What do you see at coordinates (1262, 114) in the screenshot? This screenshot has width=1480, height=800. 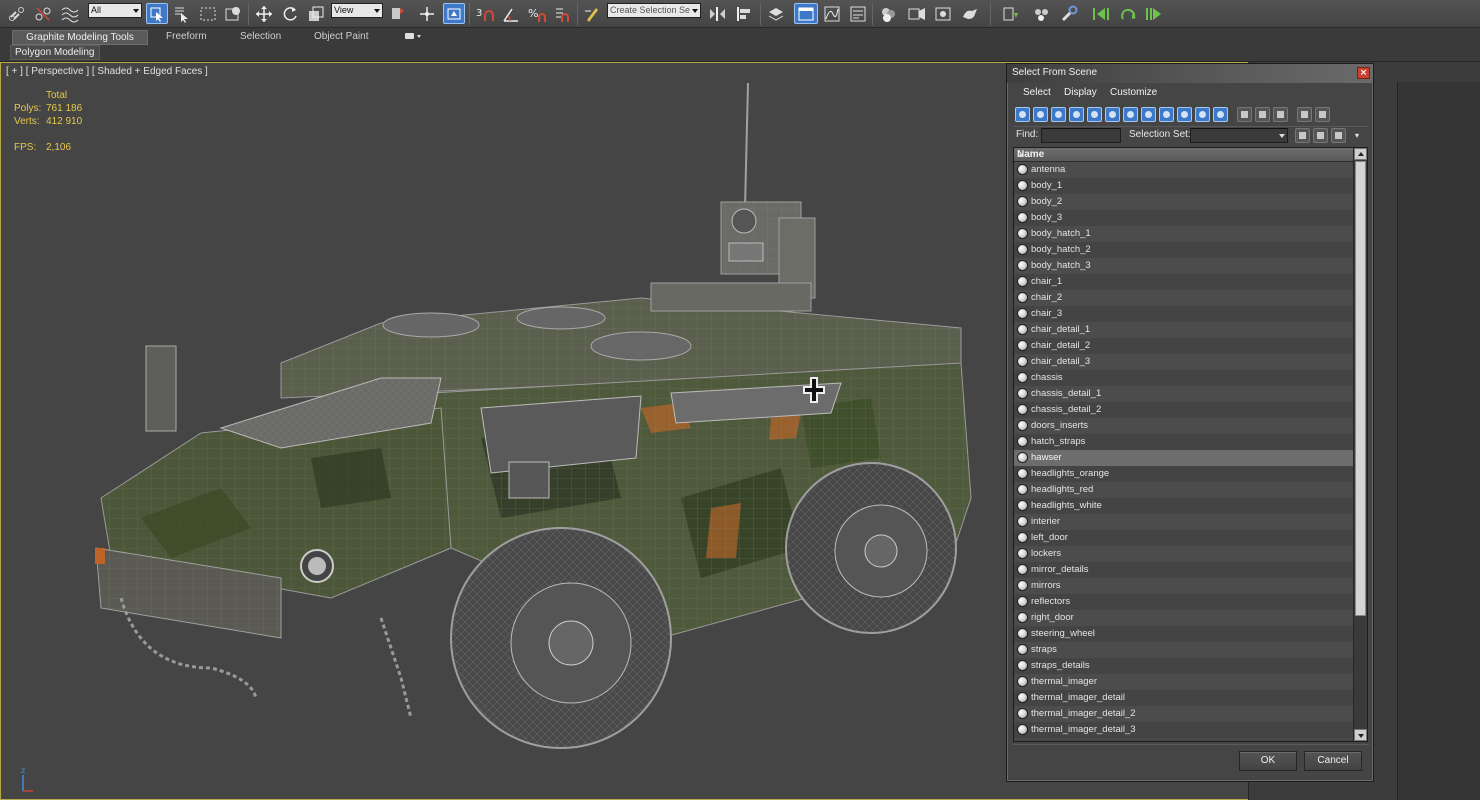 I see `select-none-icon` at bounding box center [1262, 114].